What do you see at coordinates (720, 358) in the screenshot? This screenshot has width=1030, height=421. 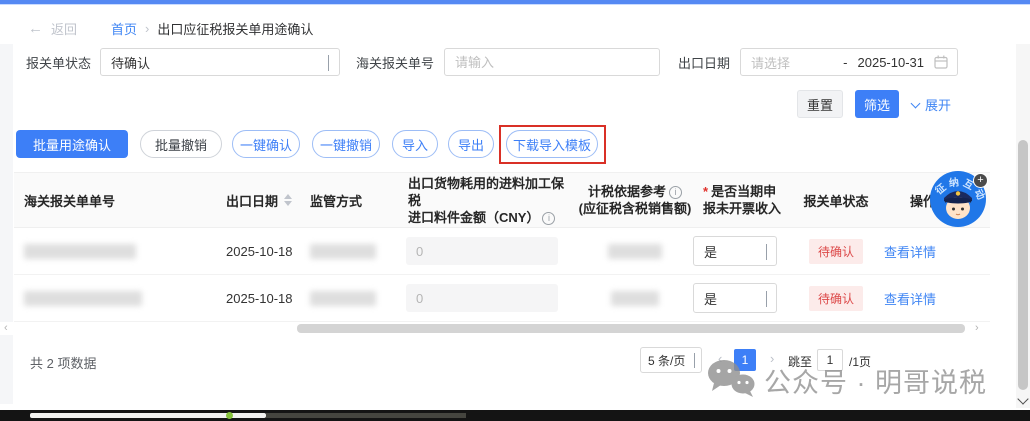 I see `prev-page-icon: ‹` at bounding box center [720, 358].